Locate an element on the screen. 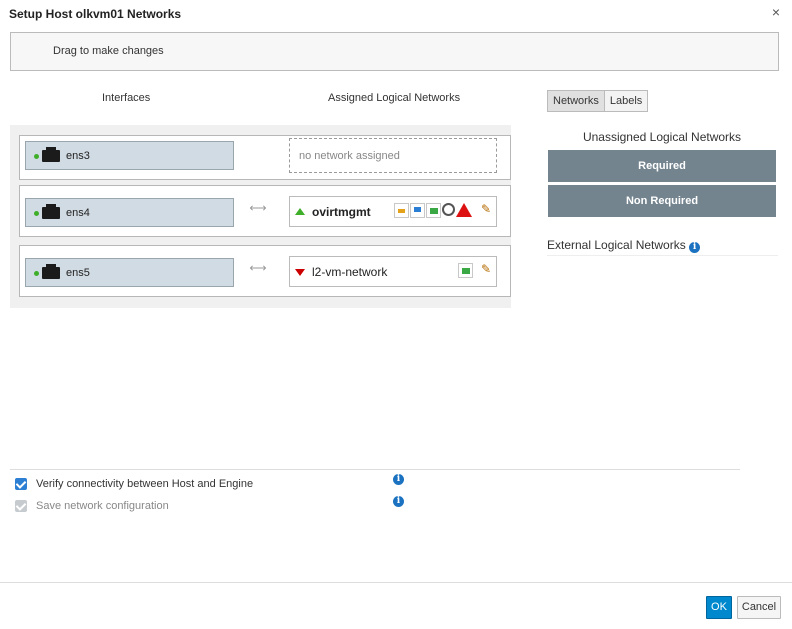  external-networks-title: External Logical Networks i is located at coordinates (662, 247).